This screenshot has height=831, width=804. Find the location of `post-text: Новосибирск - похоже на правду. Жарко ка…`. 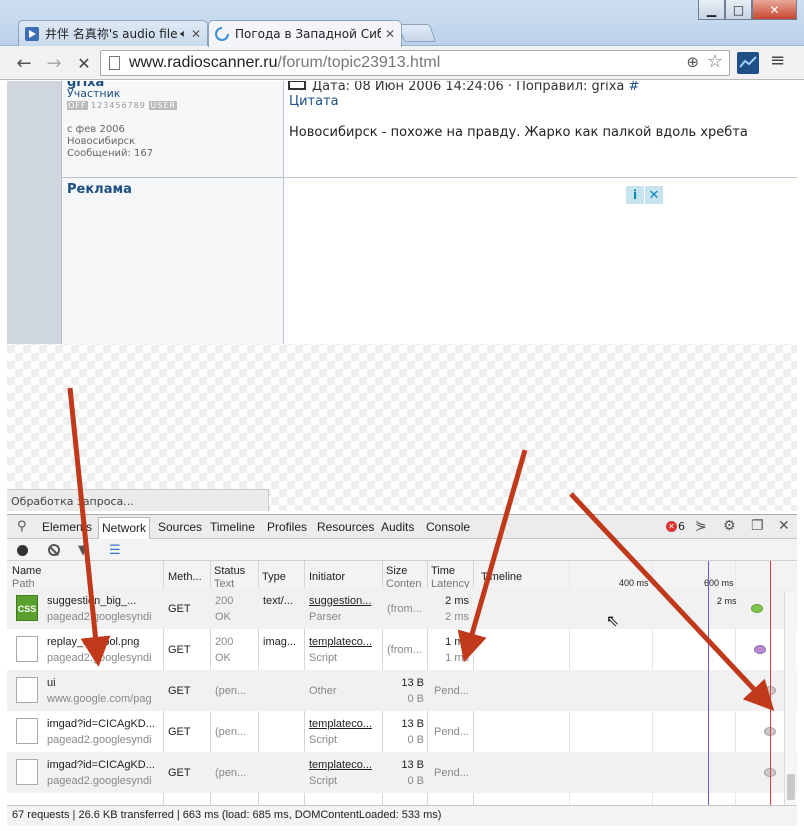

post-text: Новосибирск - похоже на правду. Жарко ка… is located at coordinates (518, 132).